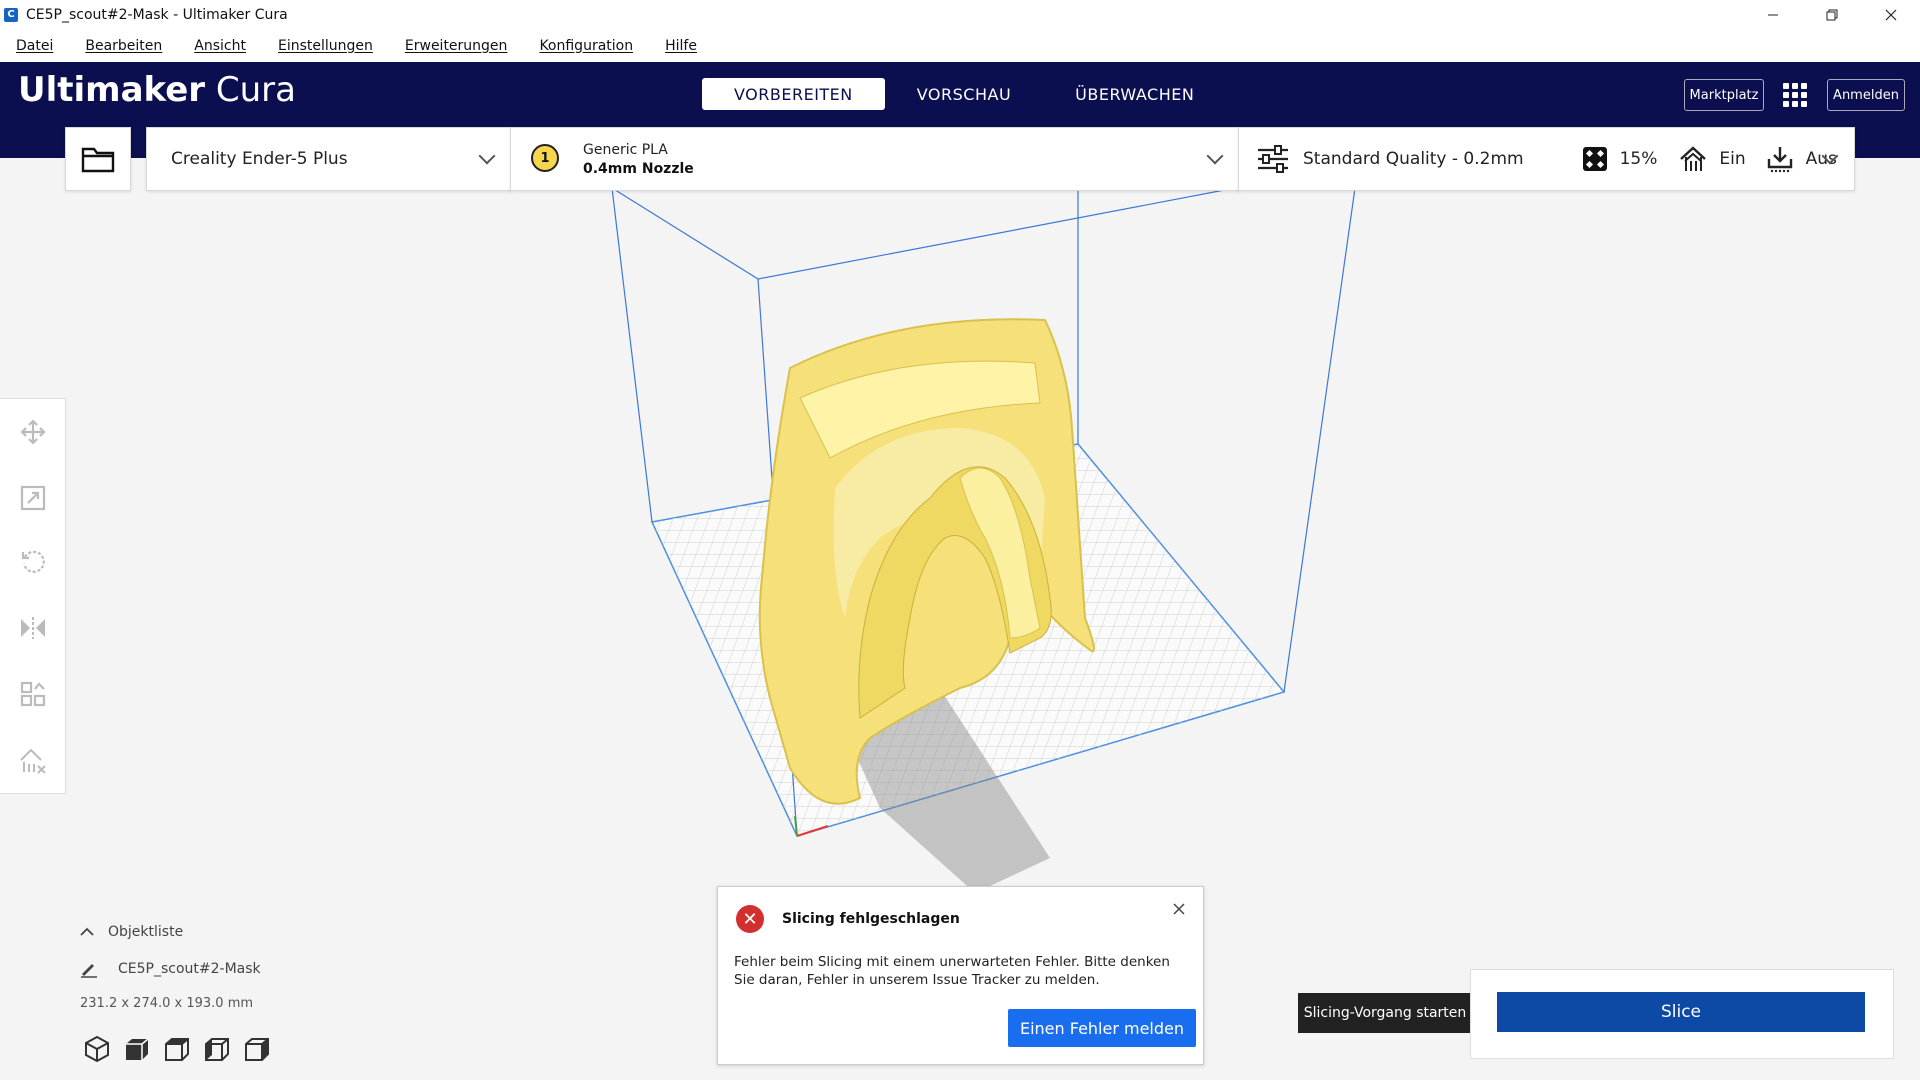  What do you see at coordinates (1413, 159) in the screenshot?
I see `quality-profile: Standard Quality - 0.2mm` at bounding box center [1413, 159].